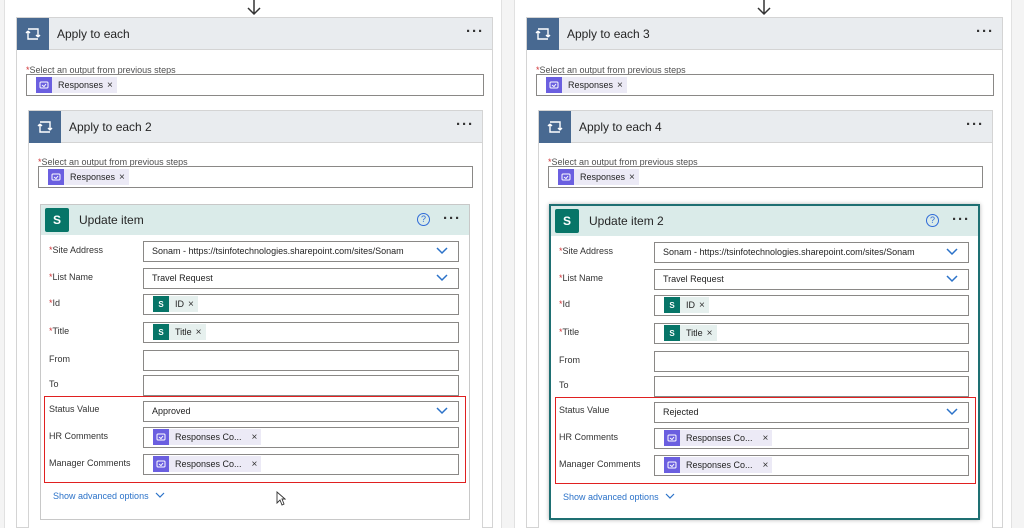 This screenshot has width=1024, height=528. I want to click on card-title: Apply to each 2, so click(110, 127).